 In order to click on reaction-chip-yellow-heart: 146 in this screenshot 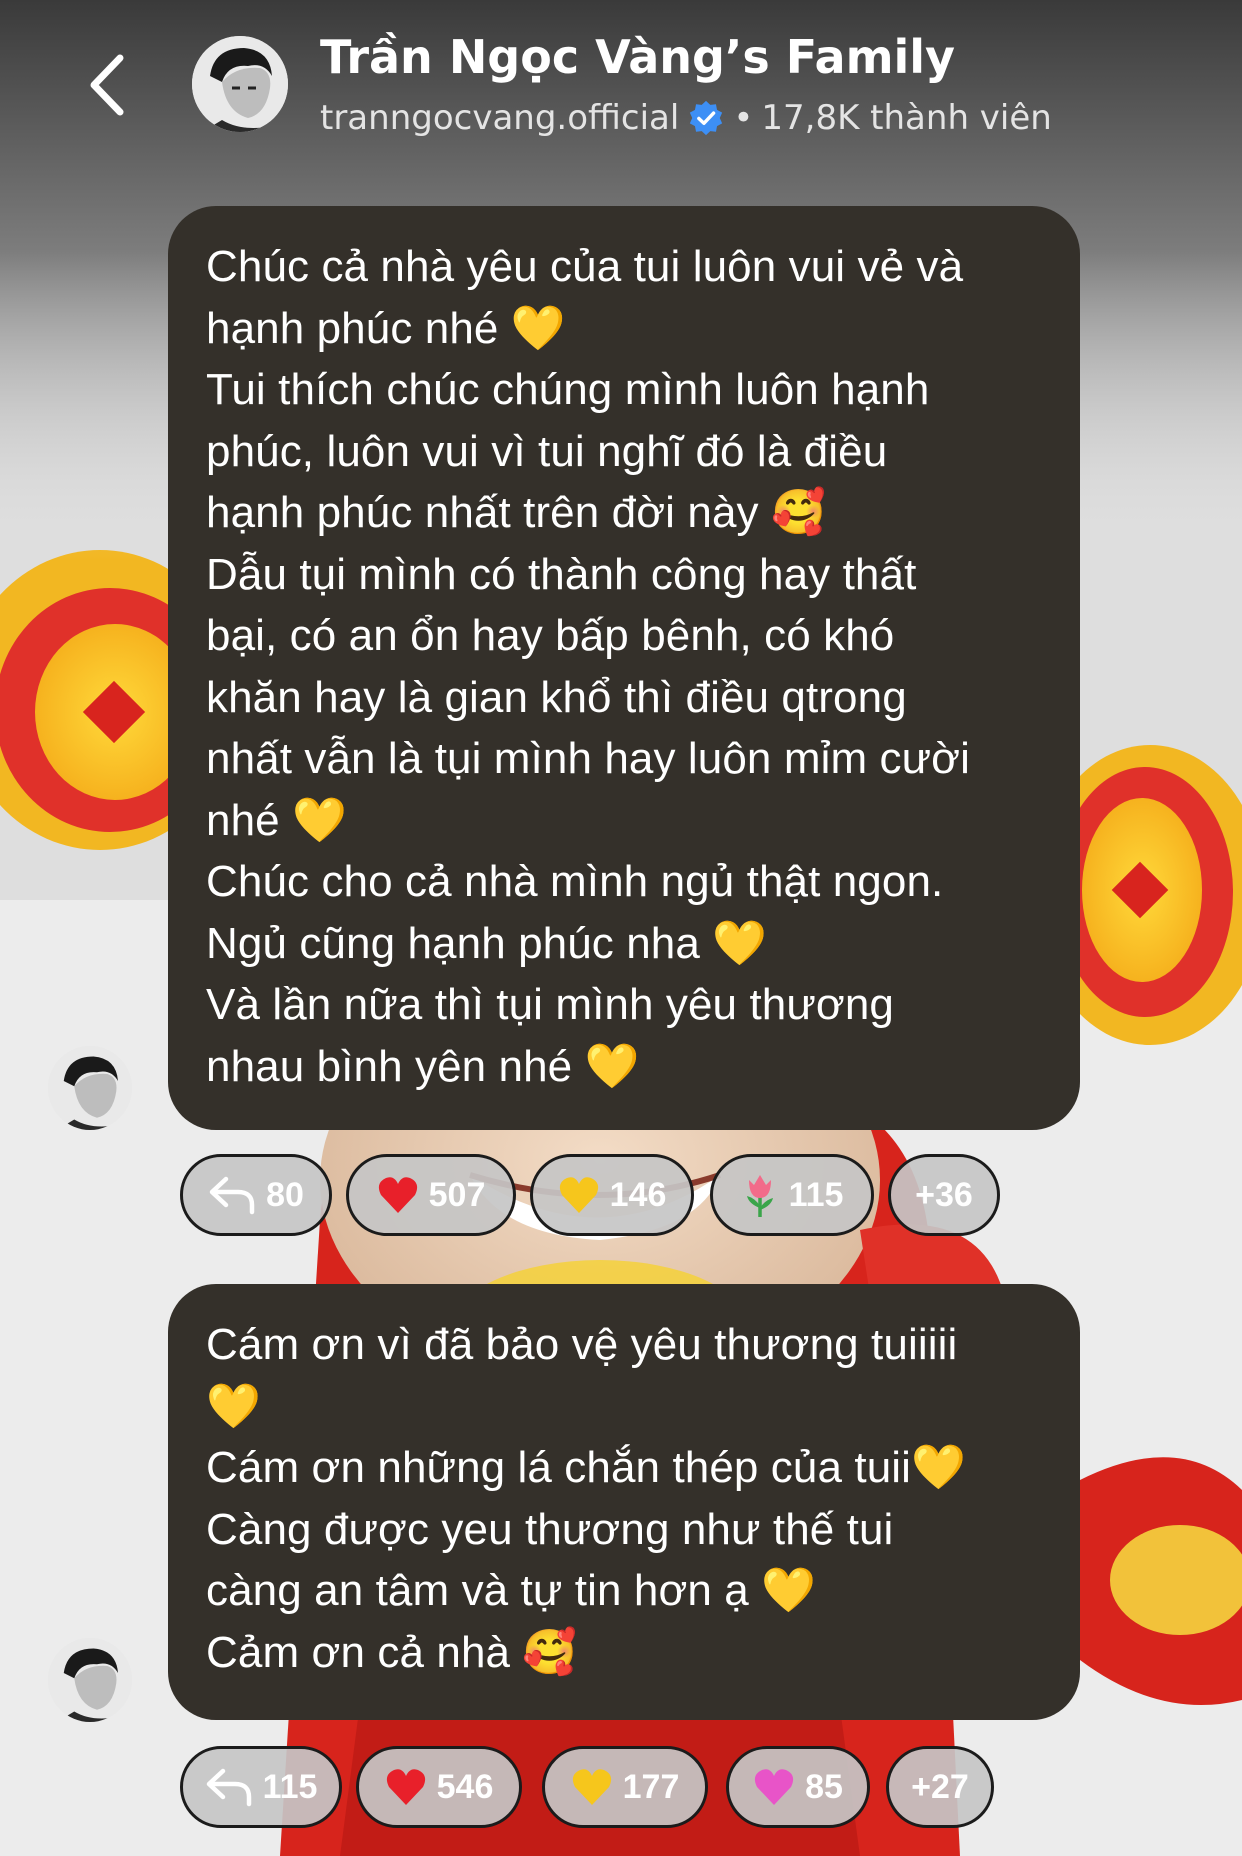, I will do `click(612, 1195)`.